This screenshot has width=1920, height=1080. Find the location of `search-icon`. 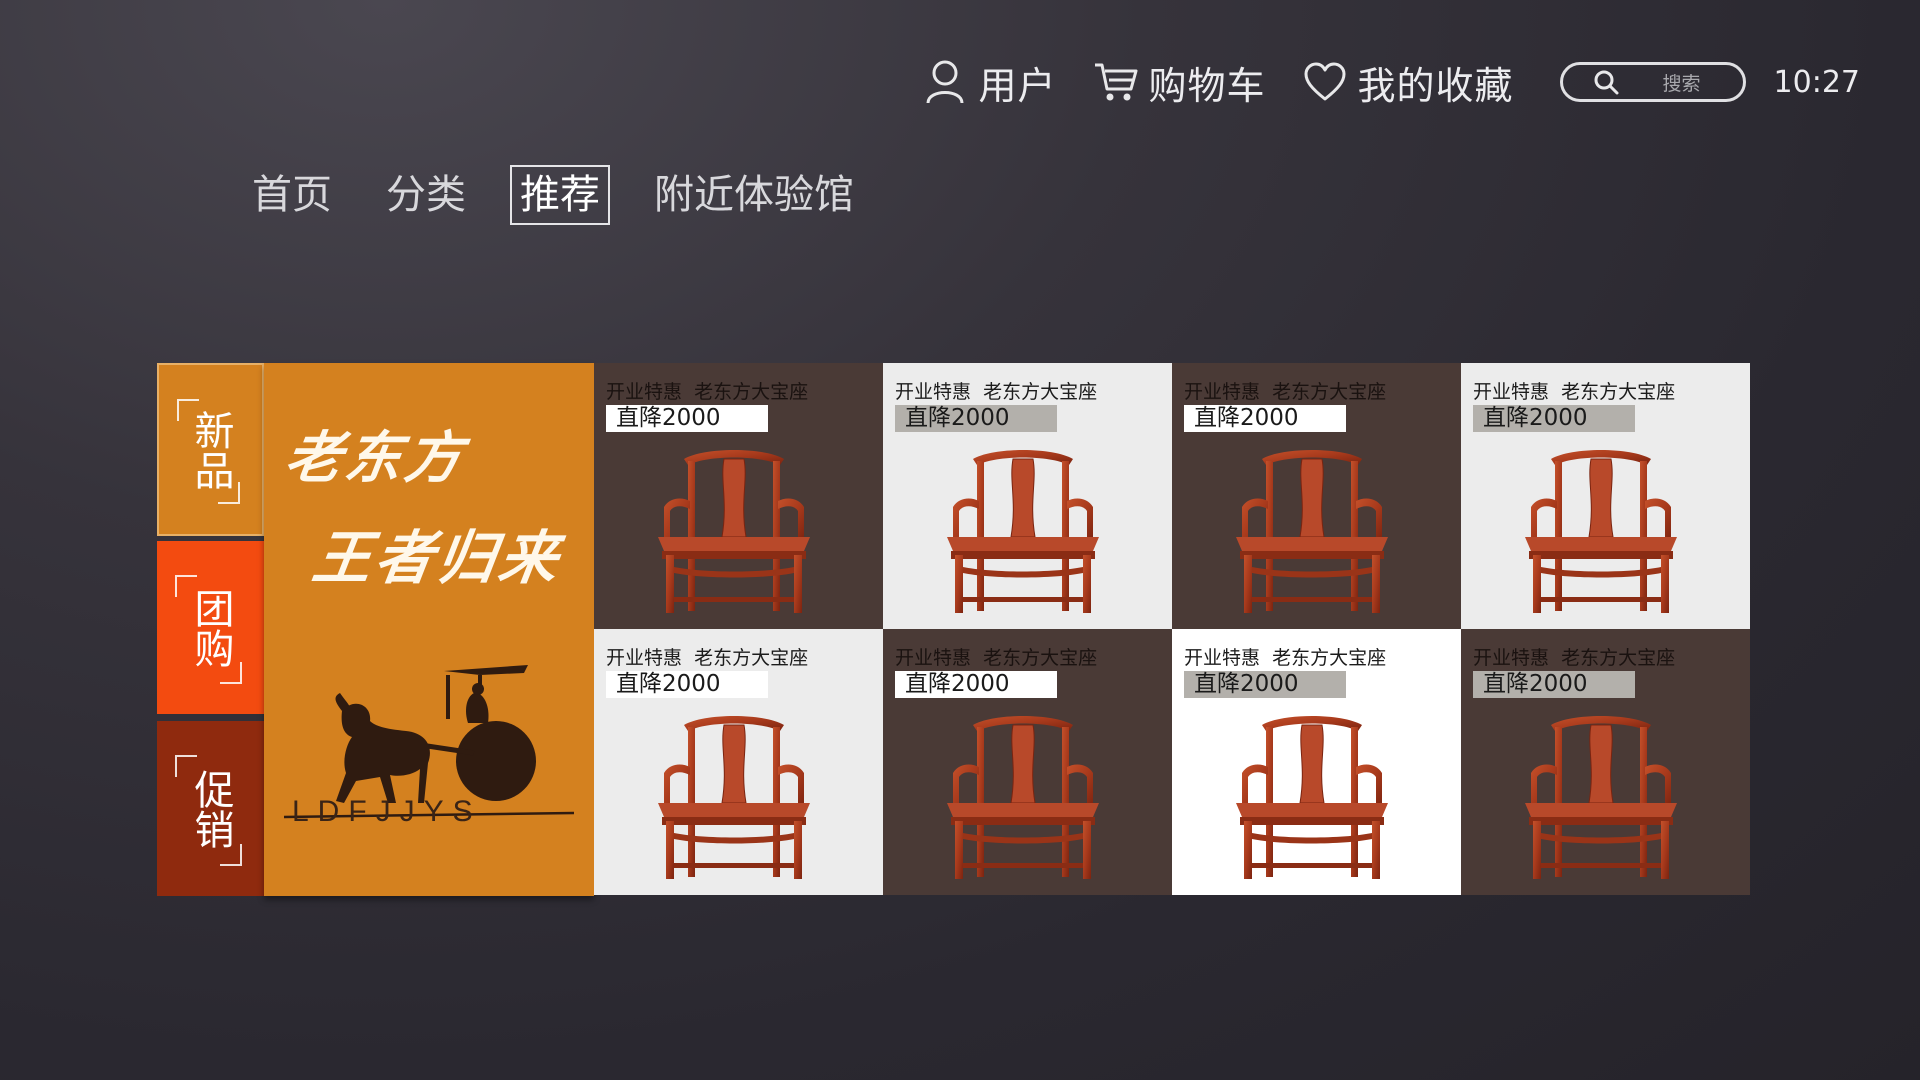

search-icon is located at coordinates (1607, 82).